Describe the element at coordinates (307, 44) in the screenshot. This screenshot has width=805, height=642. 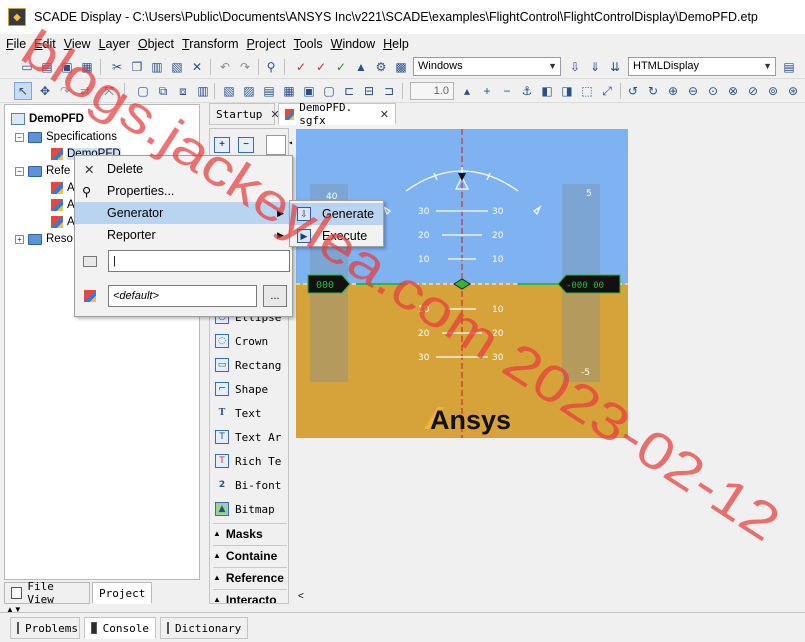
I see `menu-tools: Tools` at that location.